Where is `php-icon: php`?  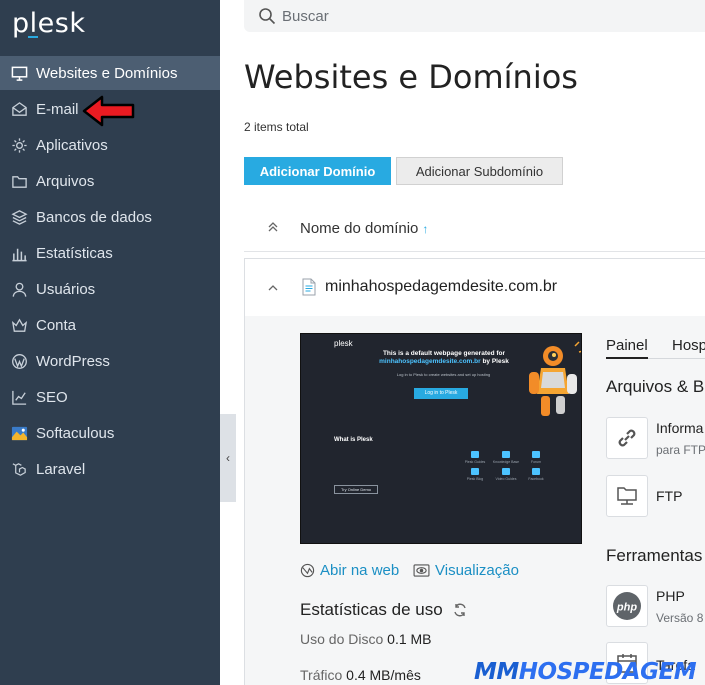
php-icon: php is located at coordinates (627, 606).